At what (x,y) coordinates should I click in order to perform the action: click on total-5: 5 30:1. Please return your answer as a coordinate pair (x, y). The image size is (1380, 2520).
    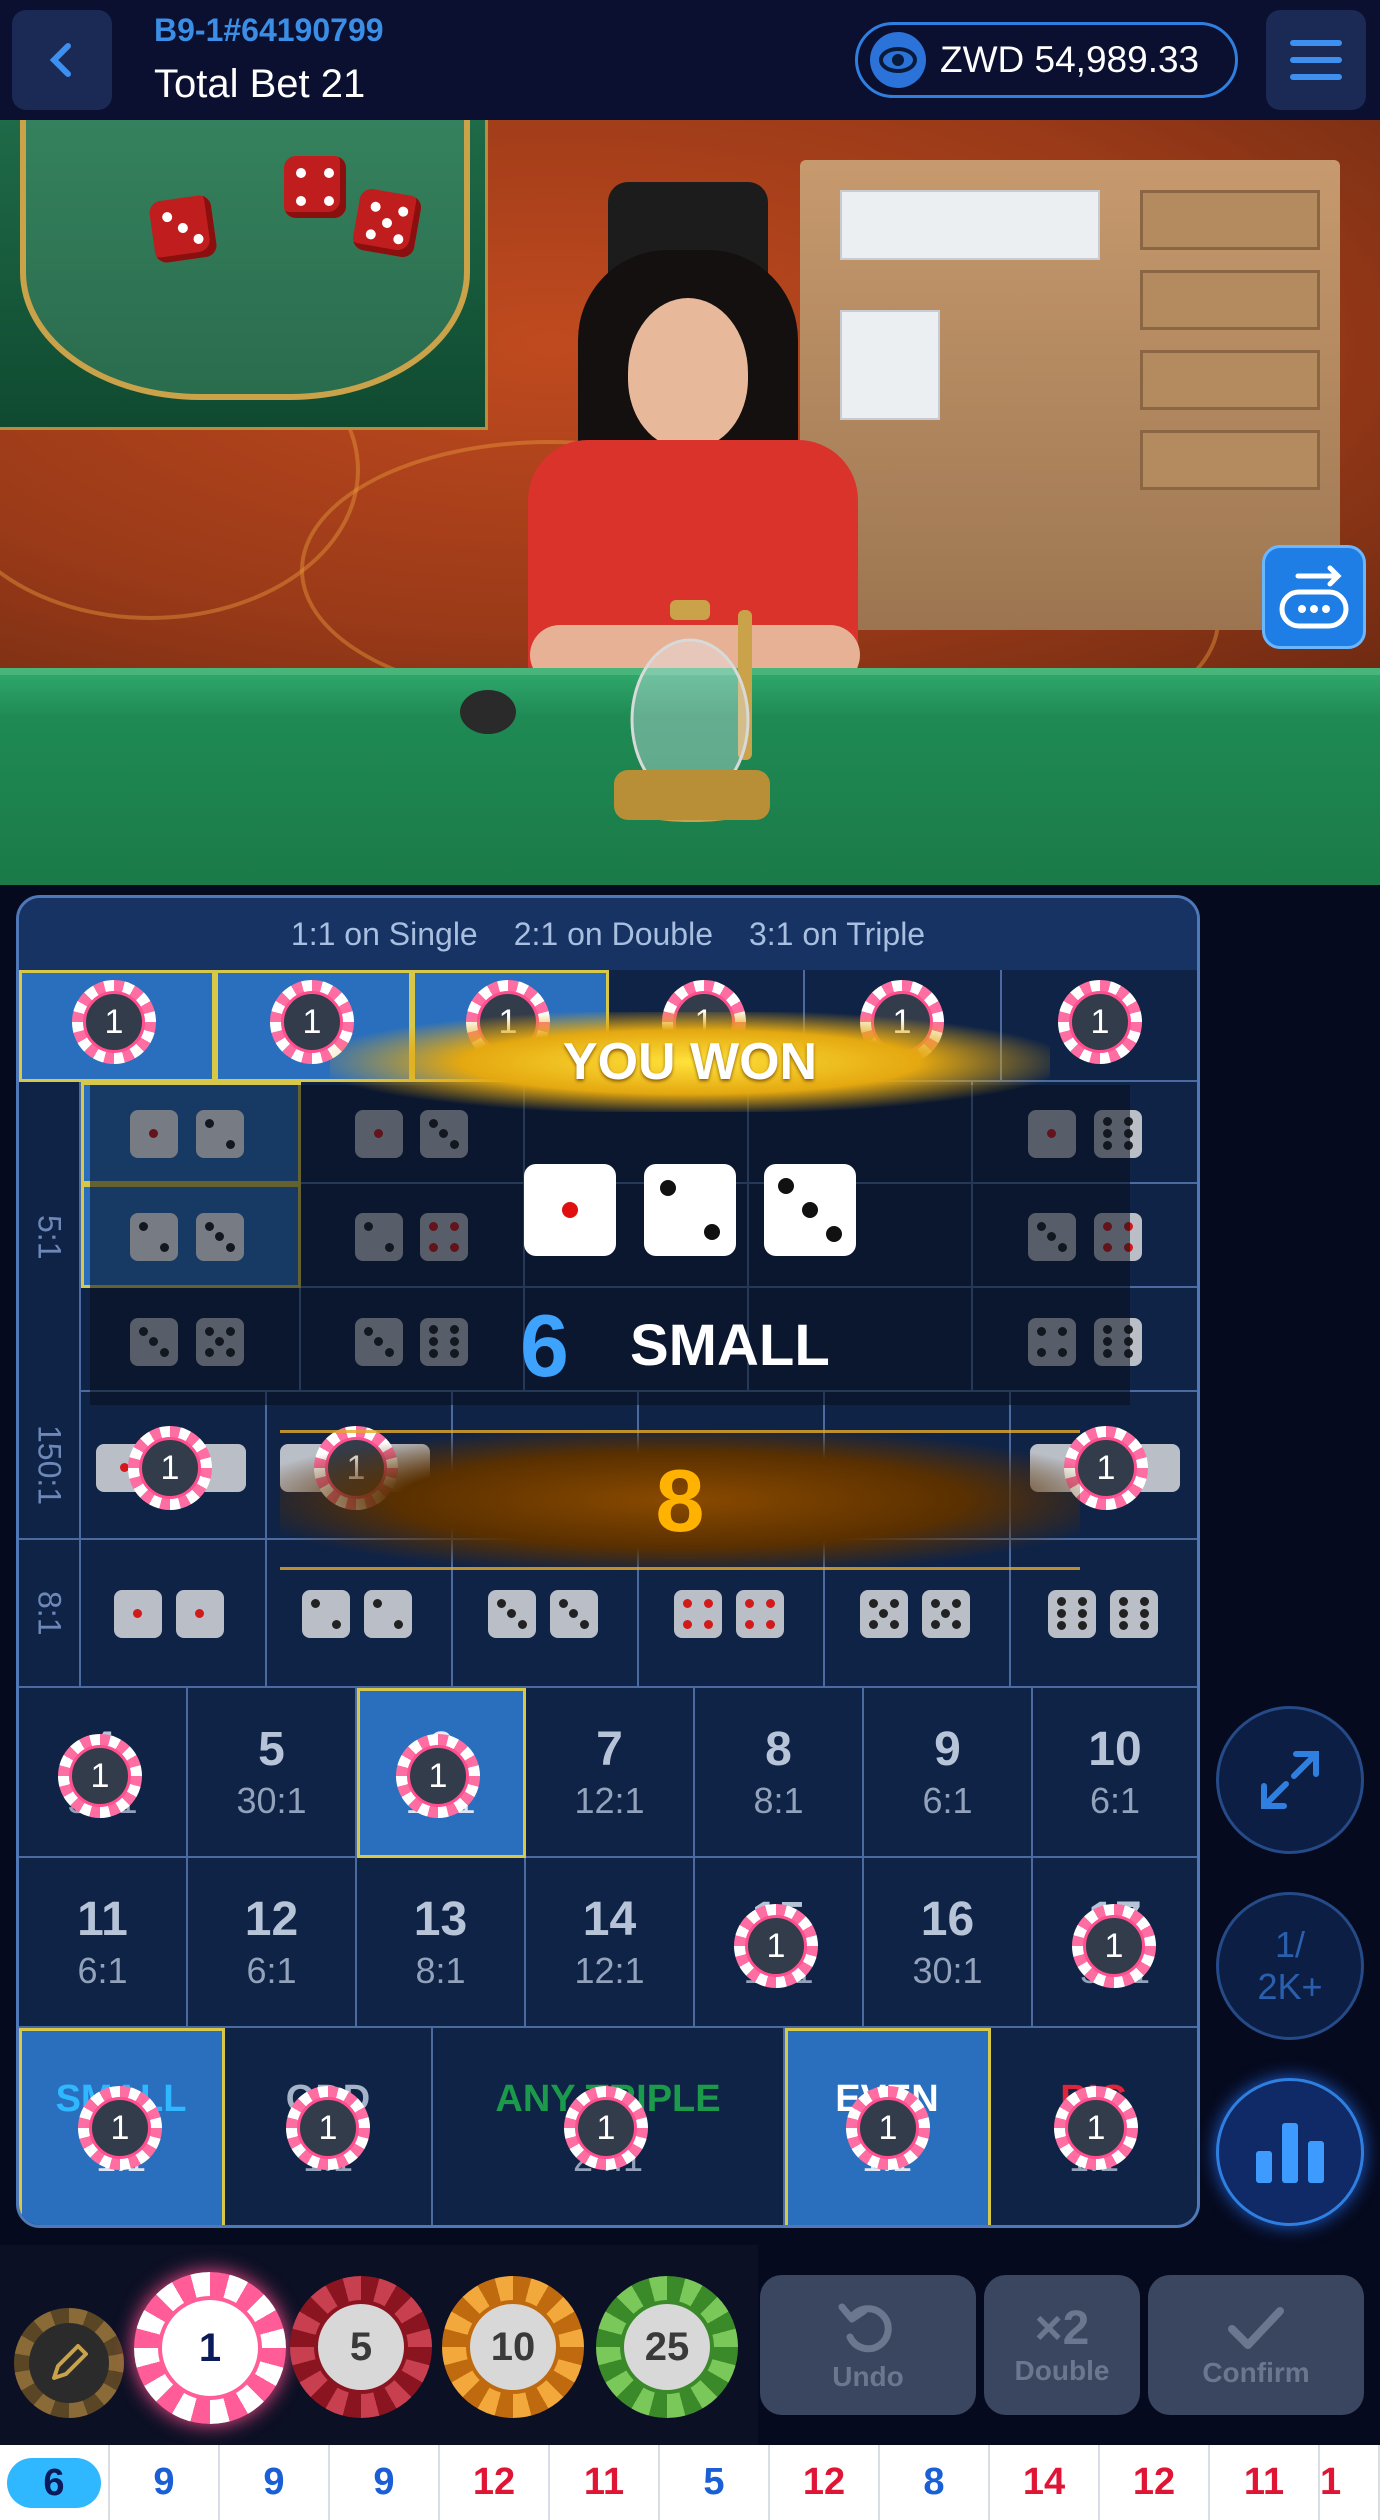
    Looking at the image, I should click on (272, 1773).